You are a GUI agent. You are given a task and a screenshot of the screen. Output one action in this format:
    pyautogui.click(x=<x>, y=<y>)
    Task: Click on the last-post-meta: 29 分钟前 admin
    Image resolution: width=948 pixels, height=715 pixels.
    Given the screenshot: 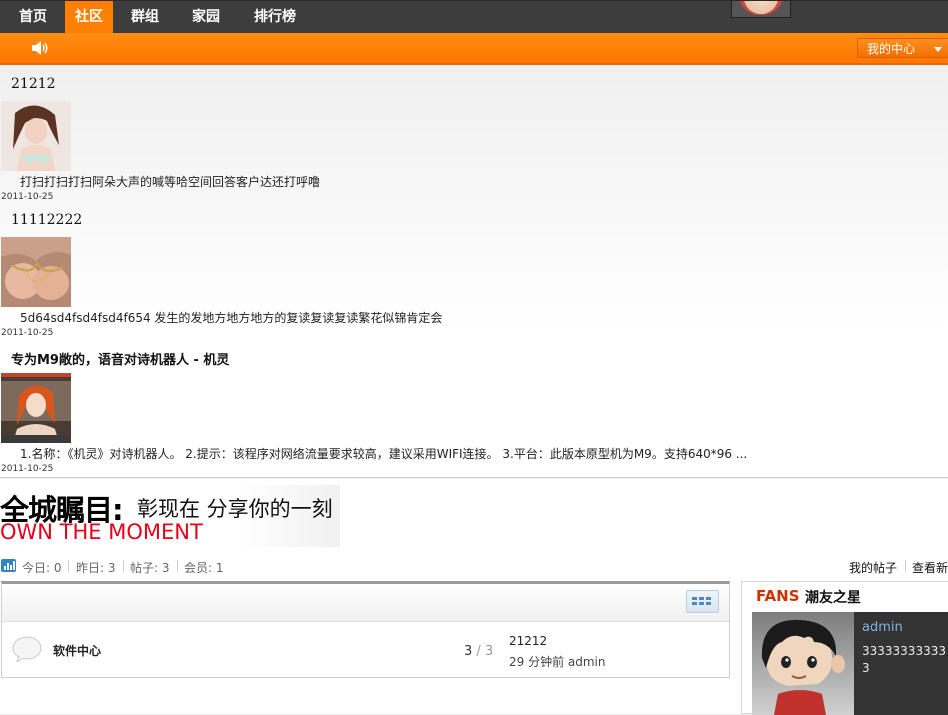 What is the action you would take?
    pyautogui.click(x=557, y=662)
    